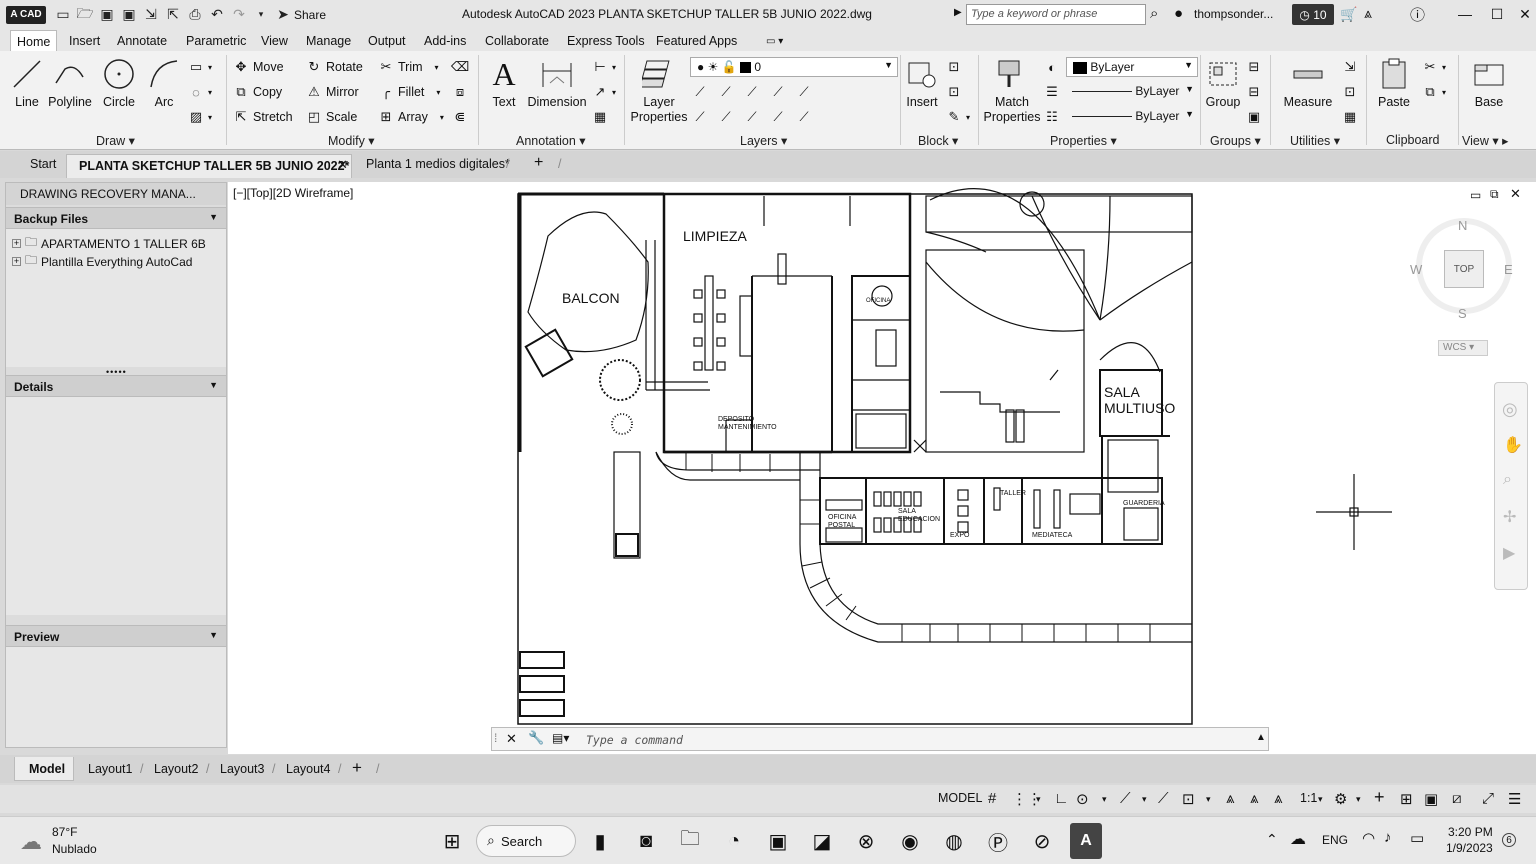 This screenshot has height=864, width=1536. What do you see at coordinates (634, 740) in the screenshot?
I see `command-input: Type a command` at bounding box center [634, 740].